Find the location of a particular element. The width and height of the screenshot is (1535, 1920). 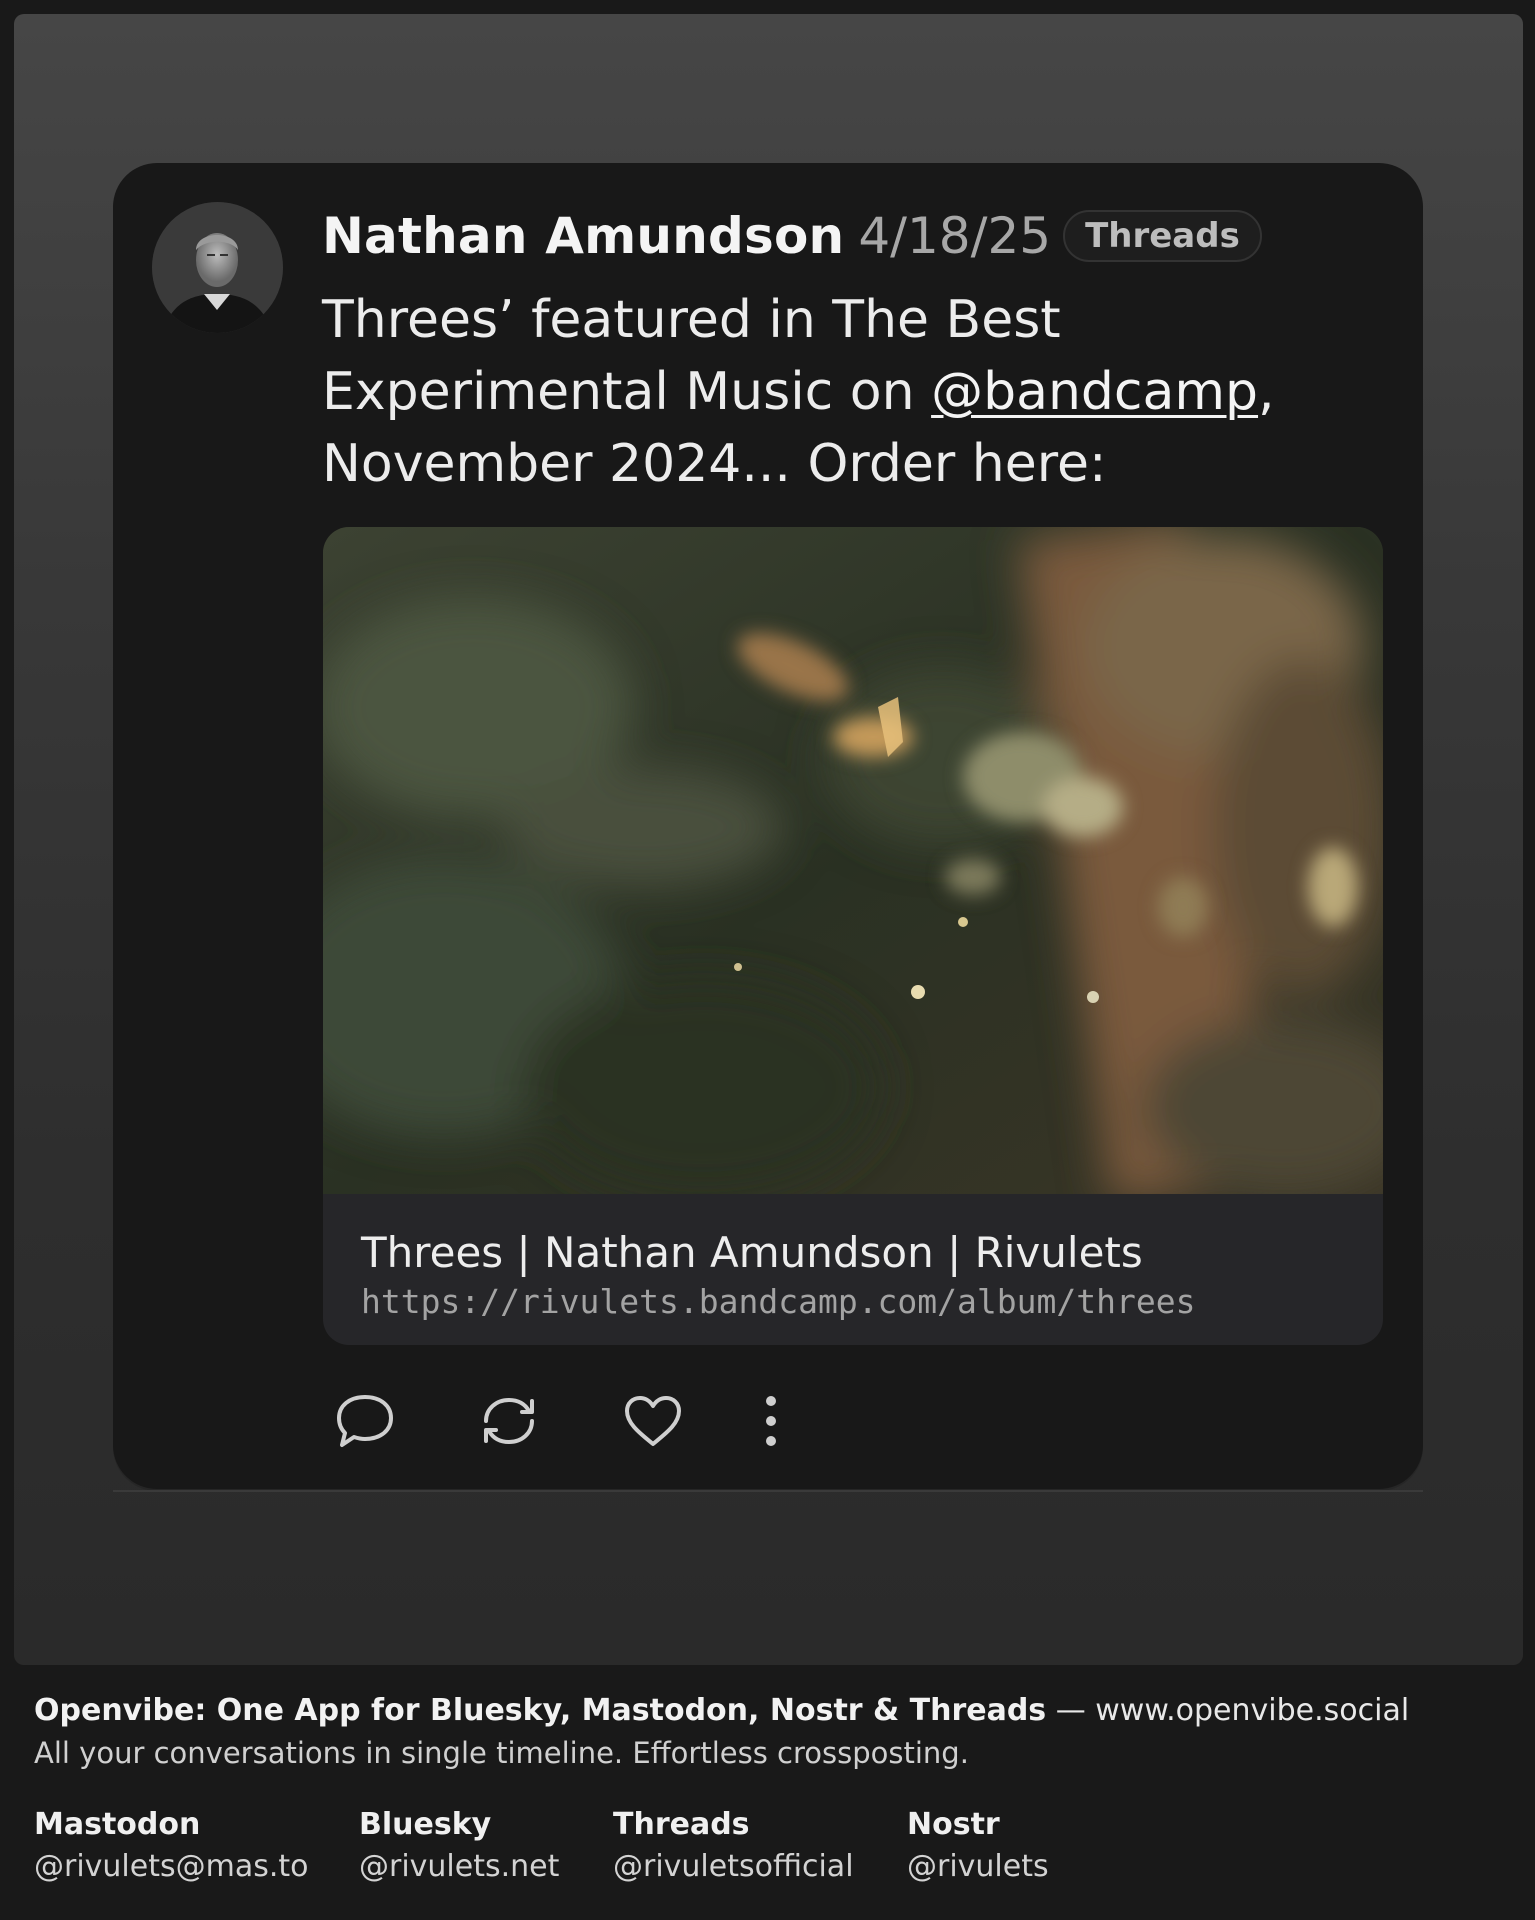

more-button is located at coordinates (771, 1421).